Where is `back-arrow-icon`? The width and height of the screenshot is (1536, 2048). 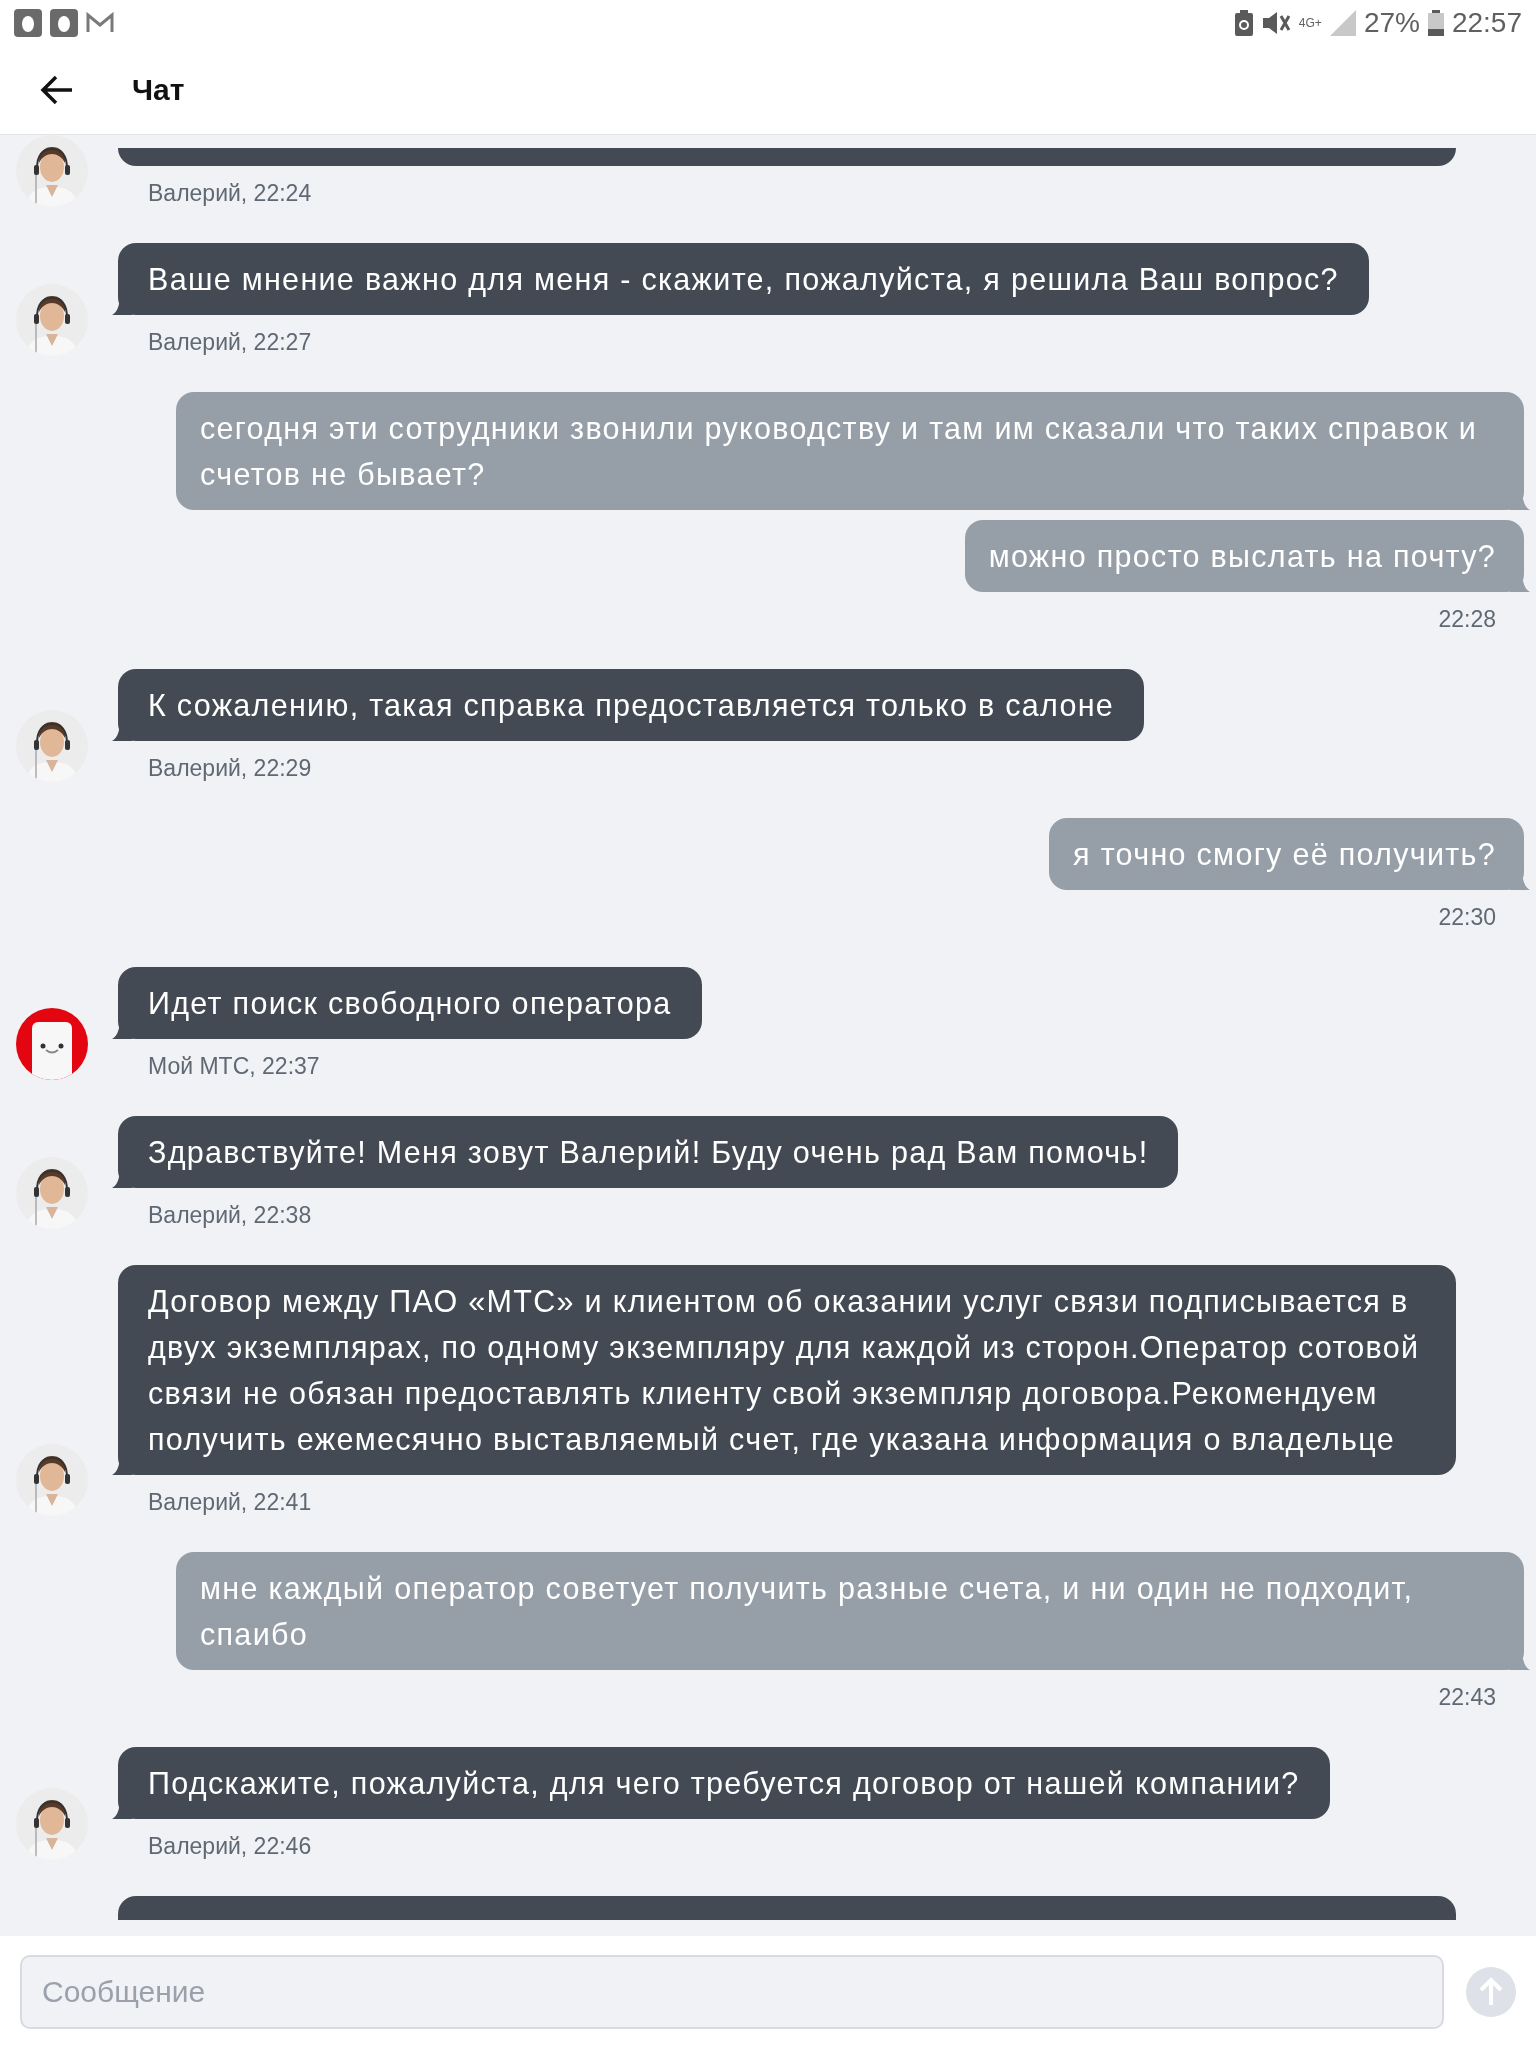 back-arrow-icon is located at coordinates (57, 90).